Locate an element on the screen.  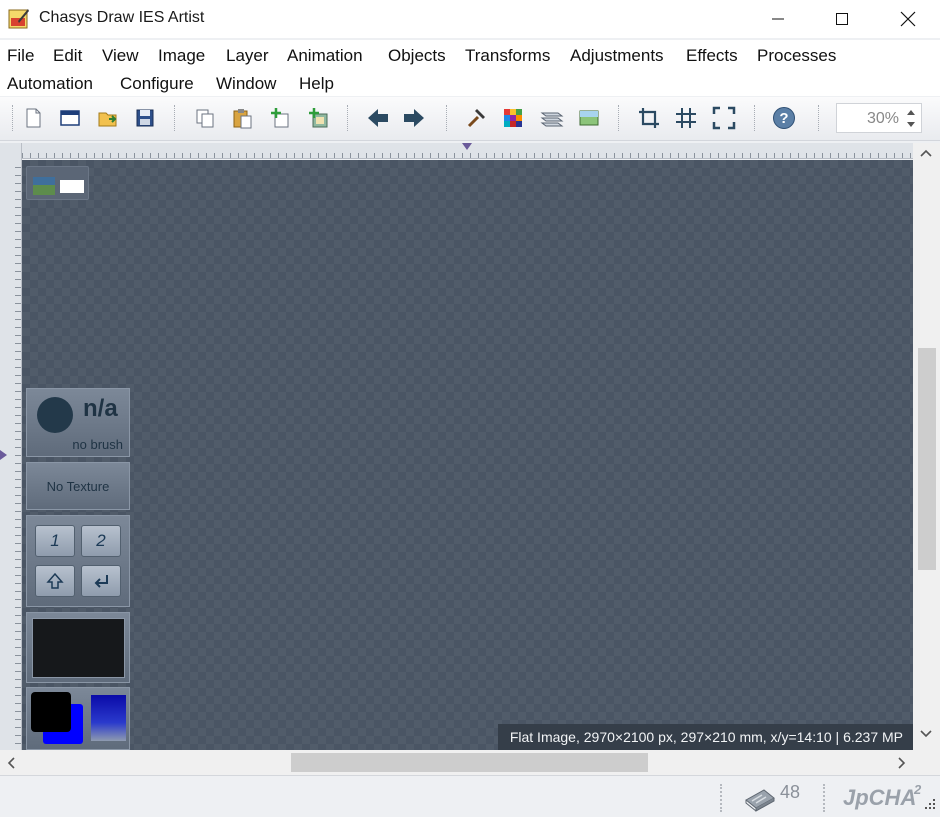
zoom-stepper: 30% is located at coordinates (879, 118).